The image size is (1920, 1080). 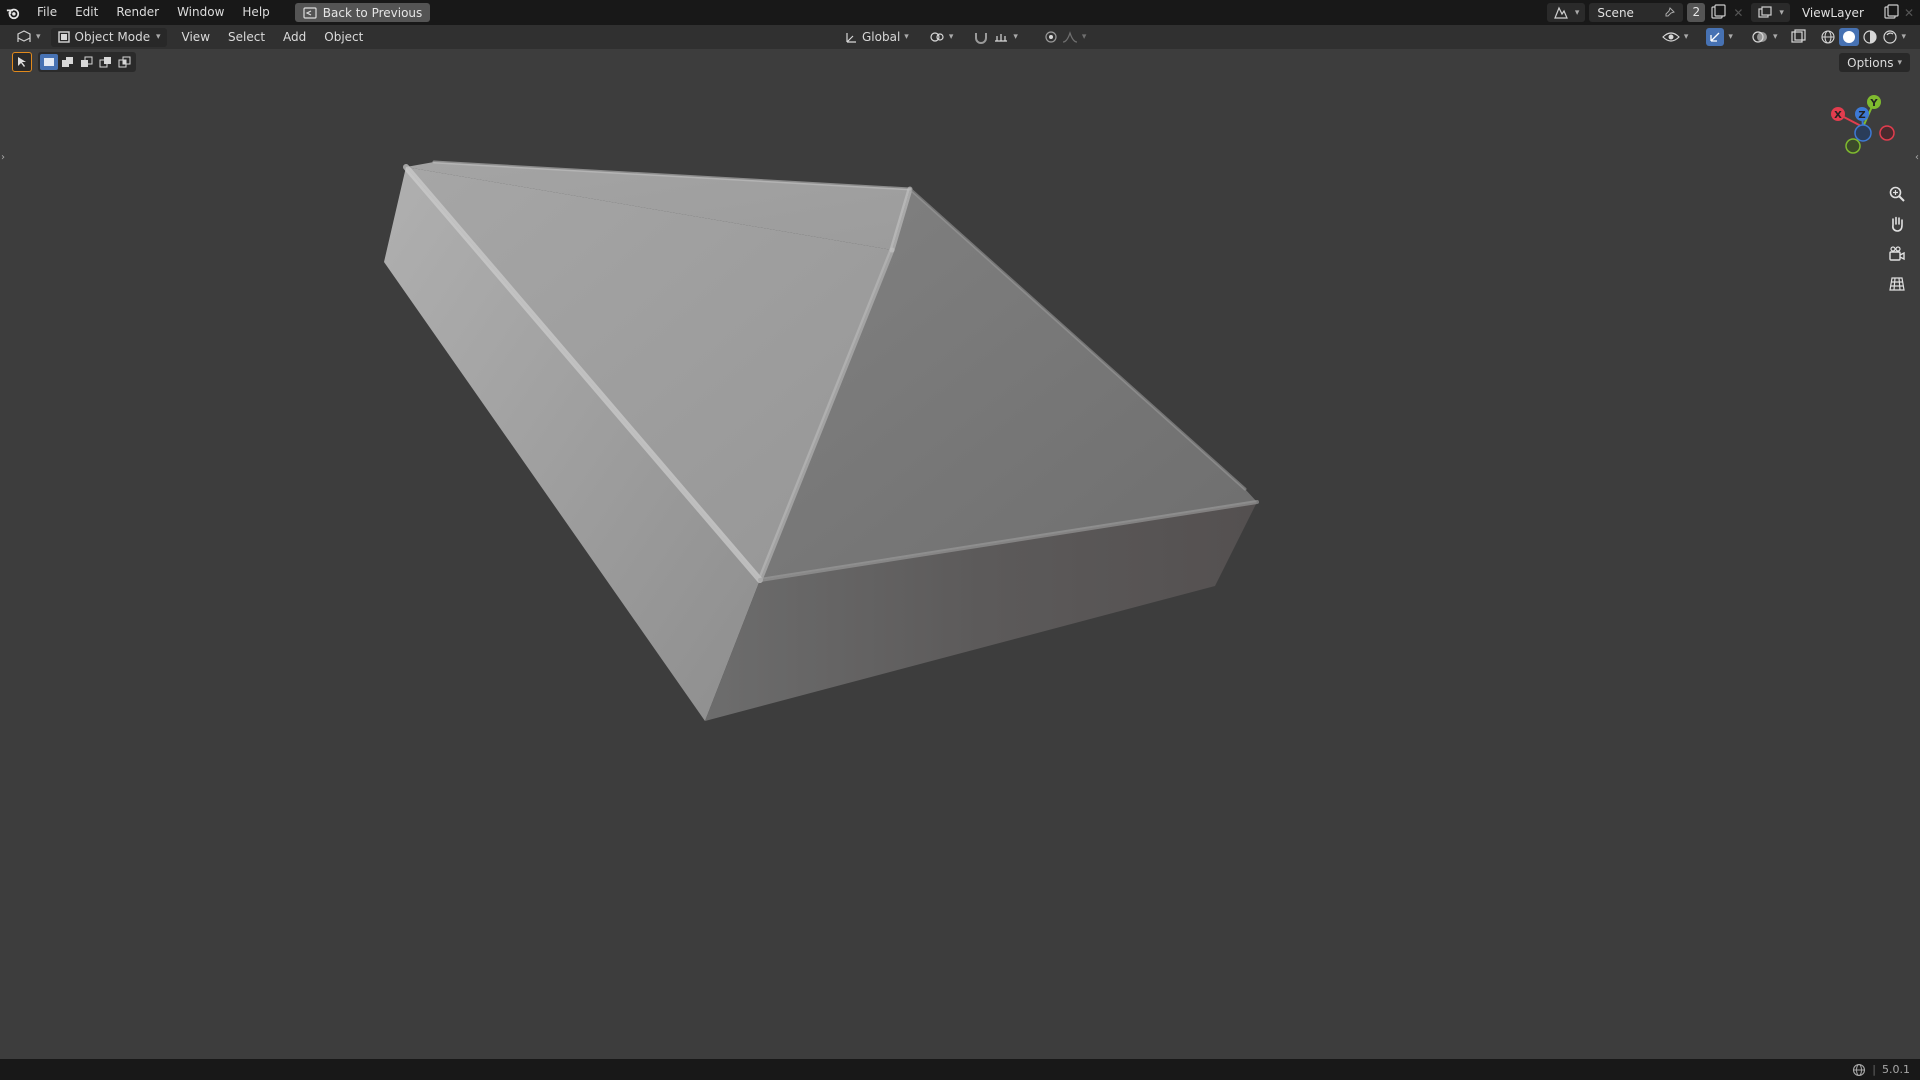 What do you see at coordinates (24, 36) in the screenshot?
I see `viewport-editor-icon` at bounding box center [24, 36].